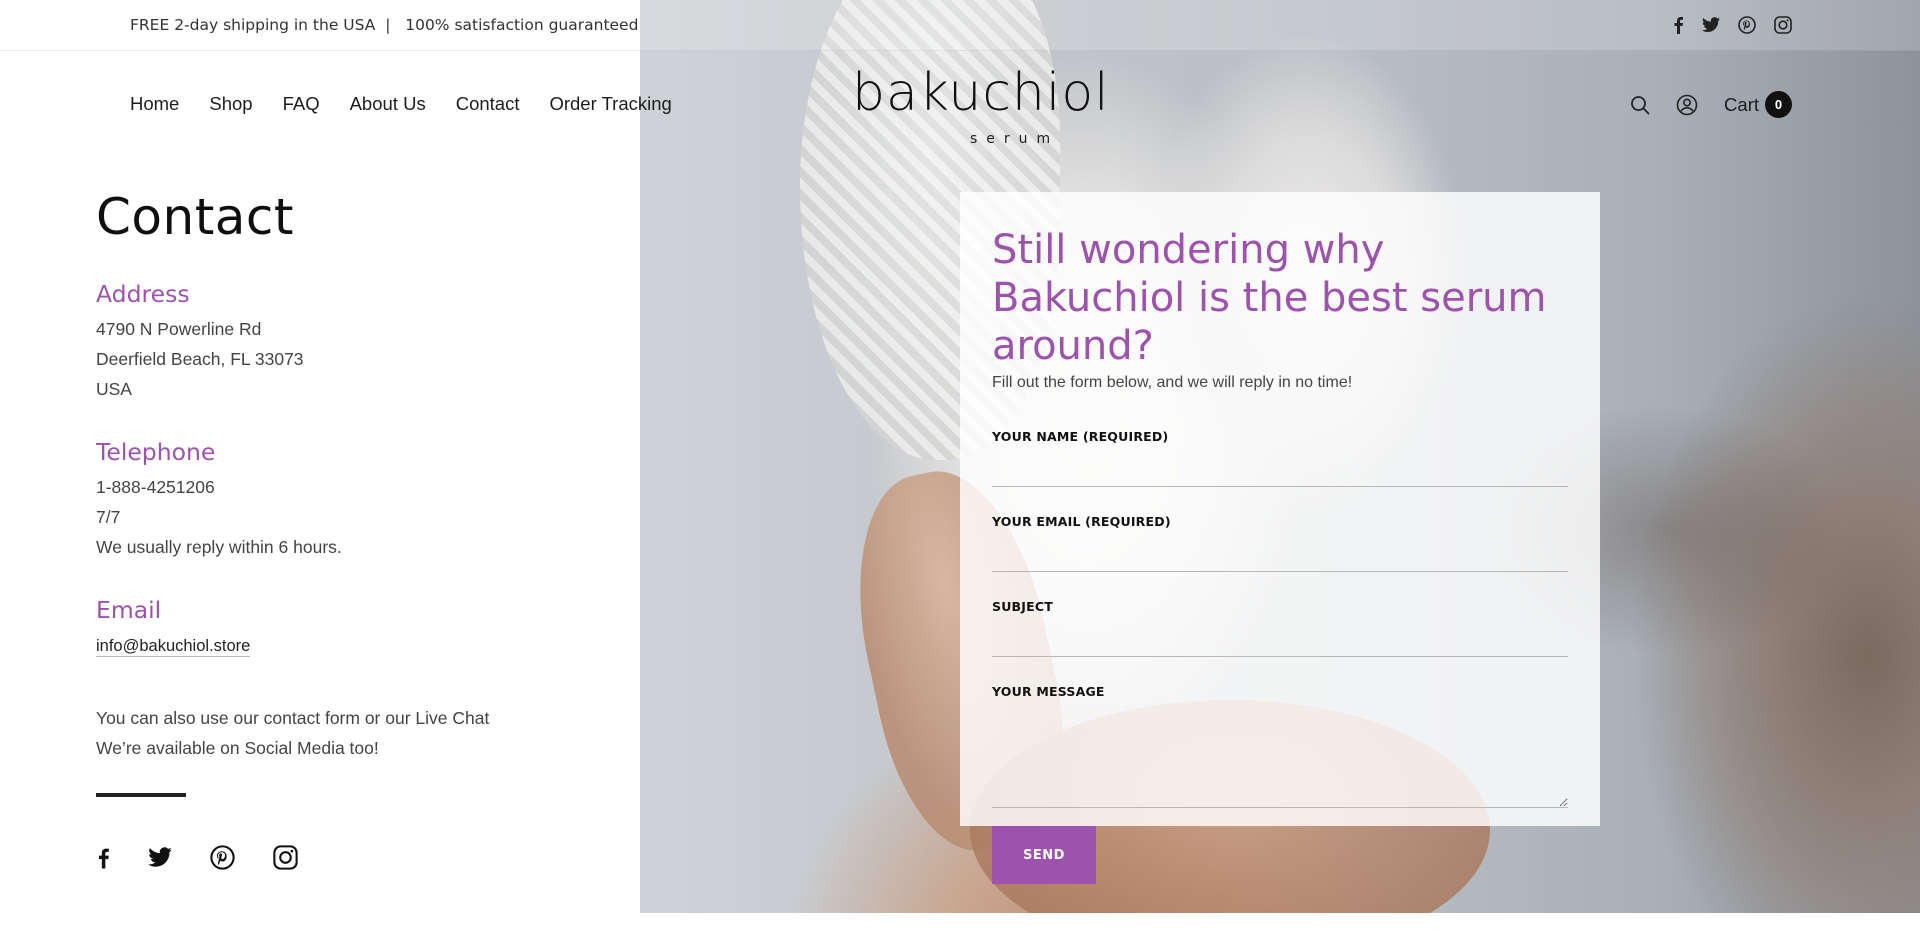 The height and width of the screenshot is (945, 1920). I want to click on address-line: 4790 N Powerline Rd, so click(179, 329).